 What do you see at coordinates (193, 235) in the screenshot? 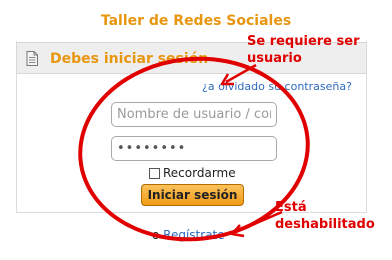
I see `register-link: Regístrate` at bounding box center [193, 235].